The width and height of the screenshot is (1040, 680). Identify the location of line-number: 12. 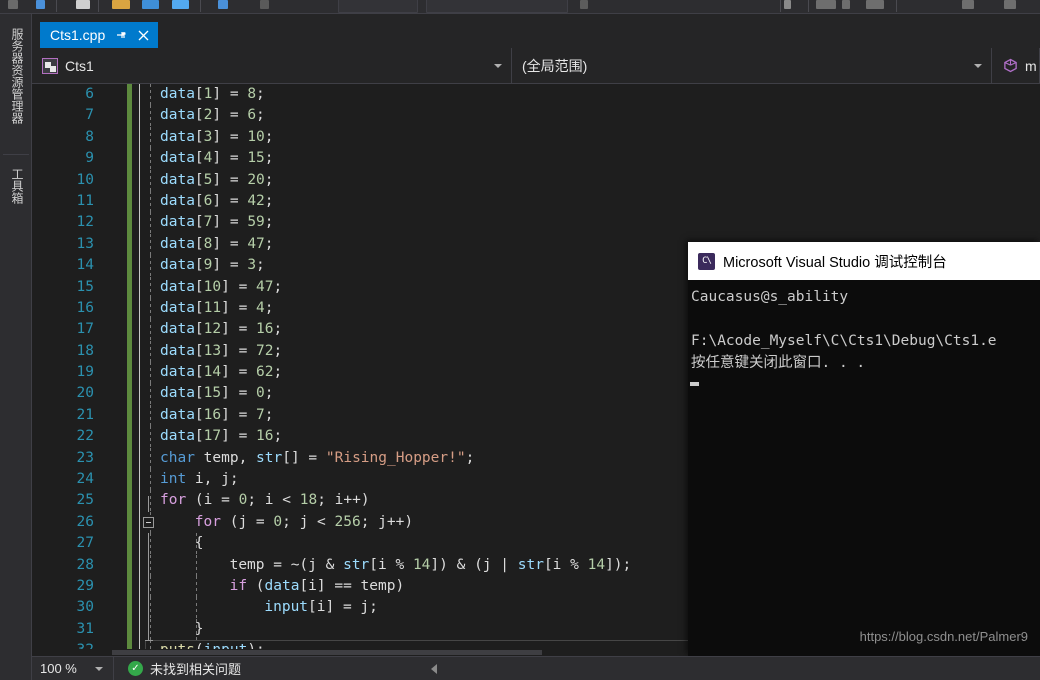
(85, 222).